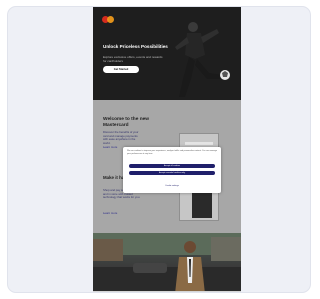  Describe the element at coordinates (110, 213) in the screenshot. I see `section-learn-more-link-2: Learn more` at that location.